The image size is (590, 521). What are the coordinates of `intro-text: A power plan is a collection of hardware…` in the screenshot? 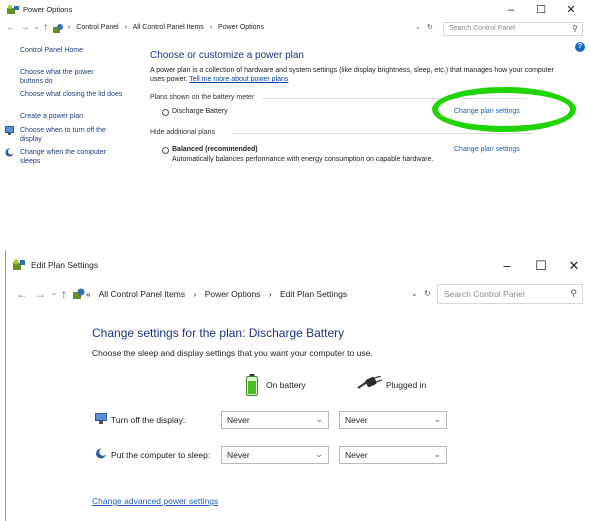 It's located at (355, 75).